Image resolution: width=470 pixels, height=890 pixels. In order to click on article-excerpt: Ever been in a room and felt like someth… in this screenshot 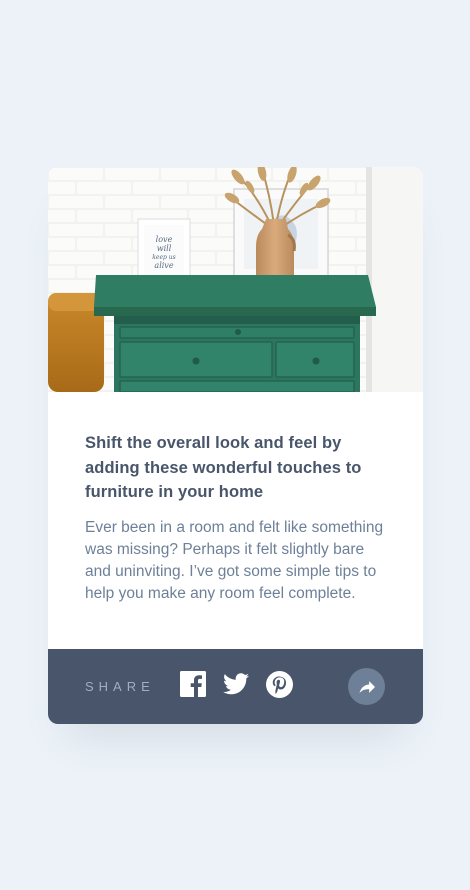, I will do `click(234, 560)`.